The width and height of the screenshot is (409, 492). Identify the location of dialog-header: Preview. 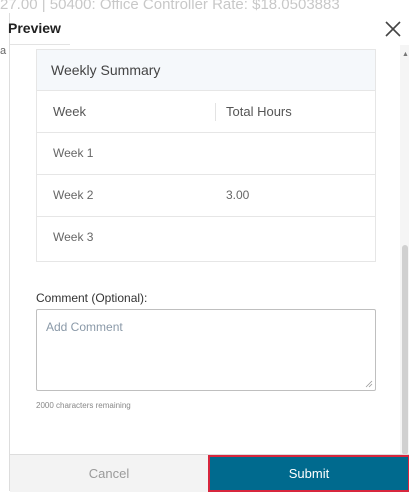
(208, 29).